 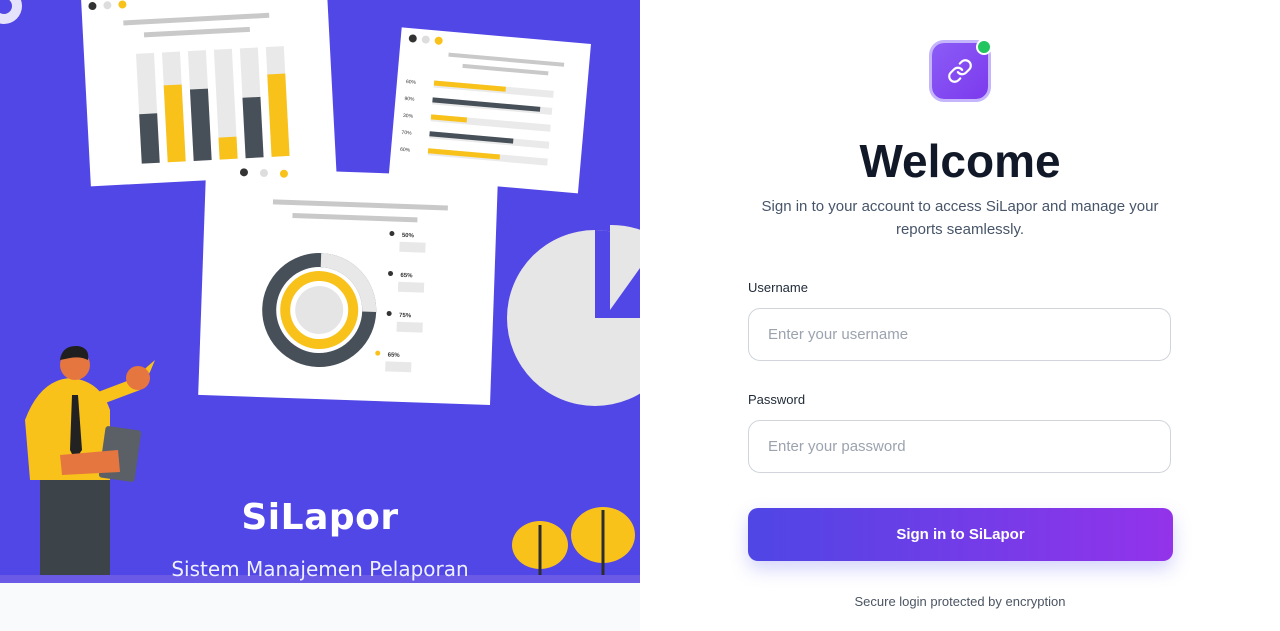 What do you see at coordinates (408, 116) in the screenshot?
I see `progress-row-label: 30%` at bounding box center [408, 116].